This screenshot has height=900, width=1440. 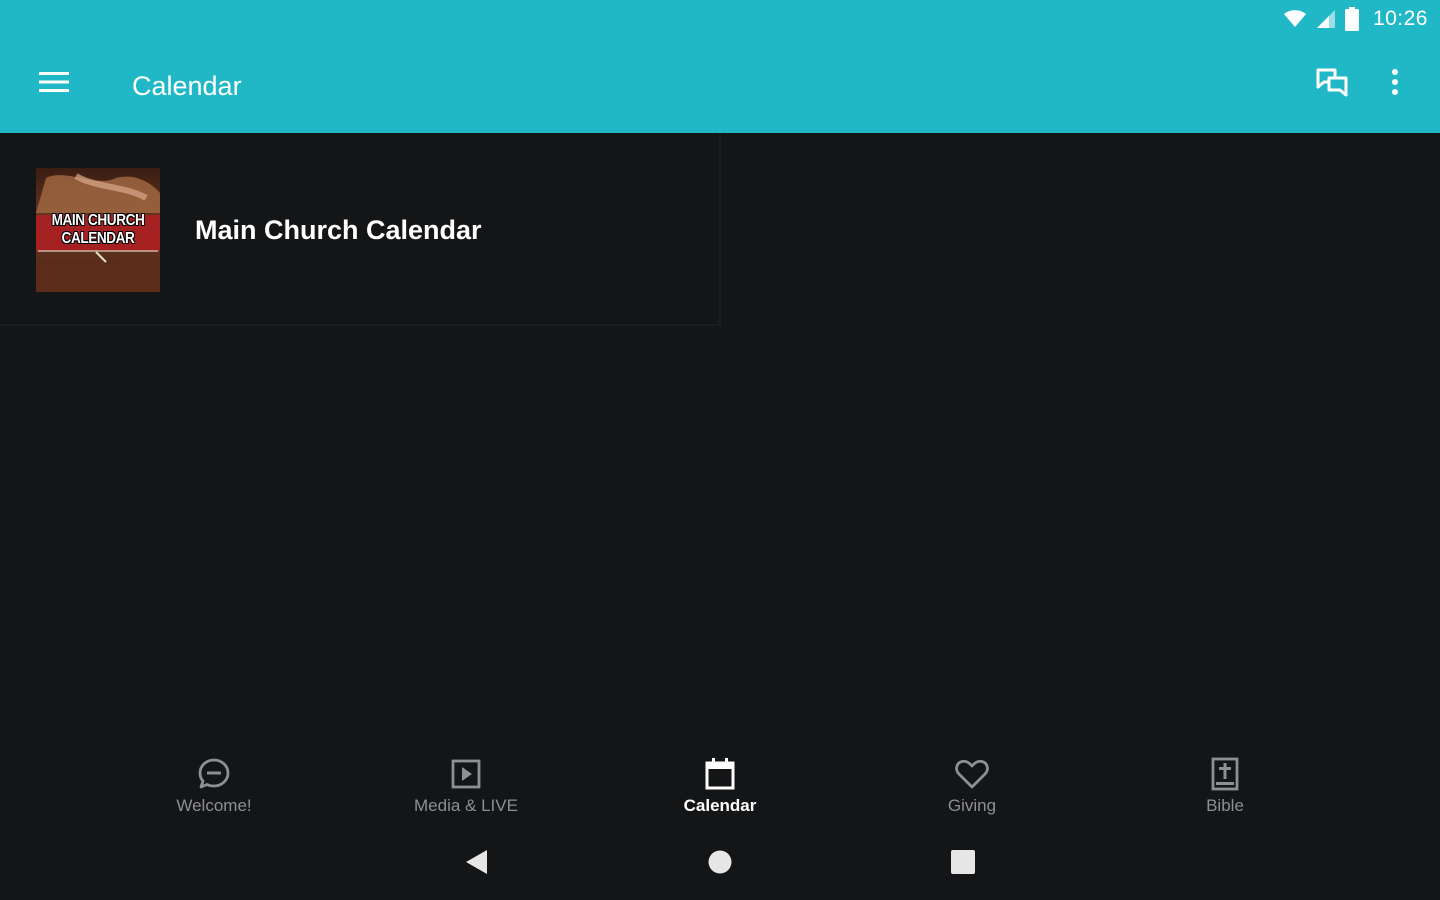 What do you see at coordinates (466, 774) in the screenshot?
I see `play-box-icon` at bounding box center [466, 774].